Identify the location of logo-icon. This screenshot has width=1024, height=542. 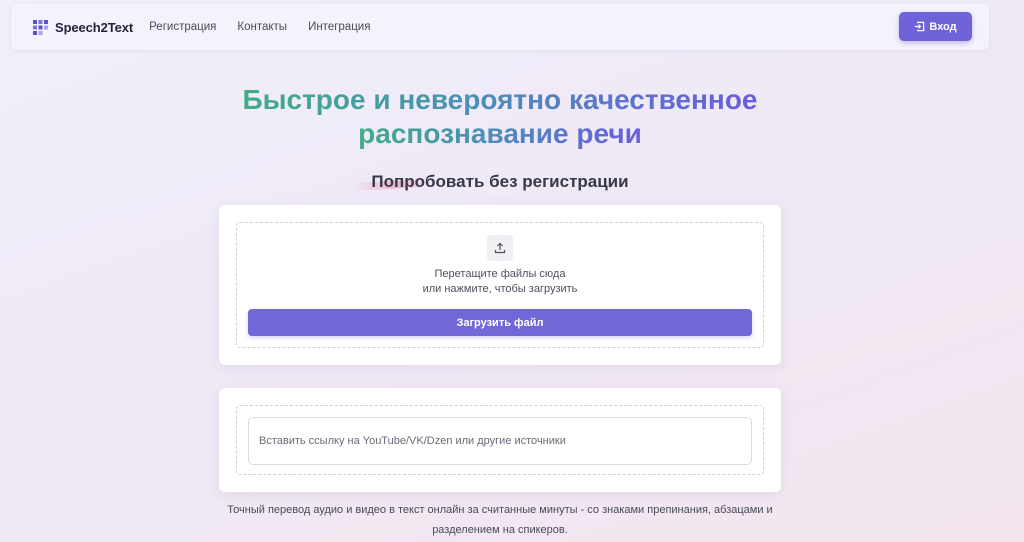
(40, 27).